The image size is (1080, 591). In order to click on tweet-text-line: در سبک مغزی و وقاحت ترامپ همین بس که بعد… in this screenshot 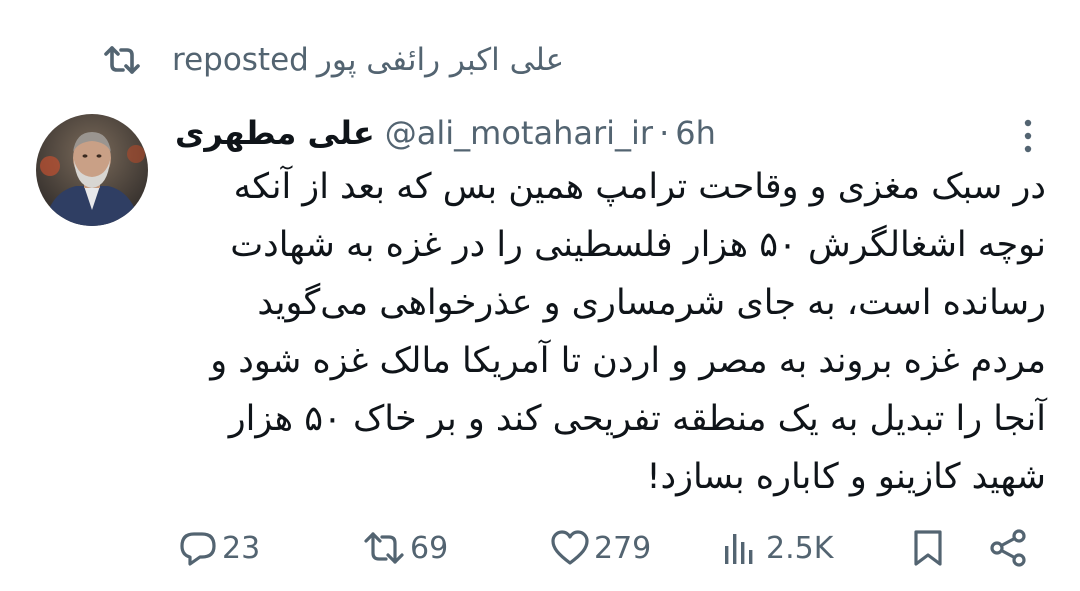, I will do `click(639, 187)`.